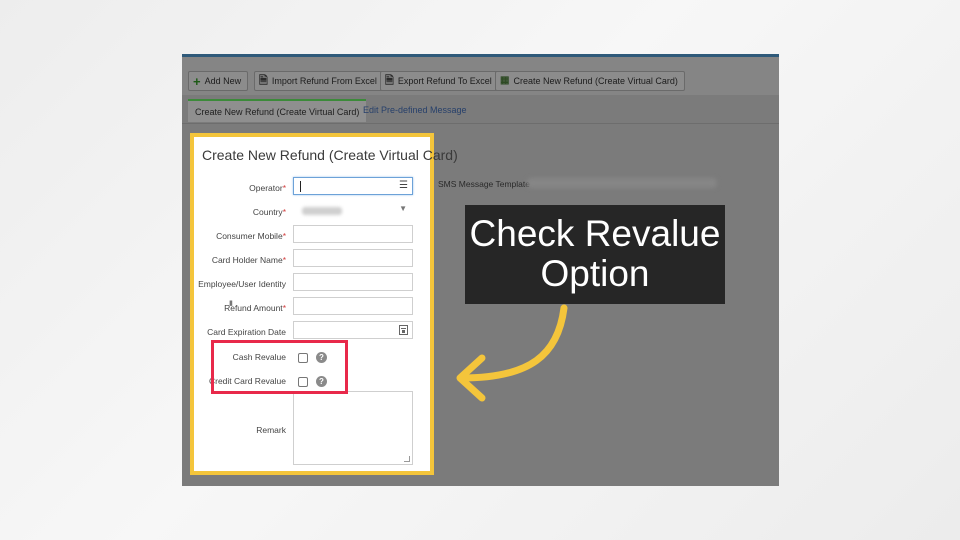 The height and width of the screenshot is (540, 960). Describe the element at coordinates (505, 80) in the screenshot. I see `excel-card-icon: ▦` at that location.